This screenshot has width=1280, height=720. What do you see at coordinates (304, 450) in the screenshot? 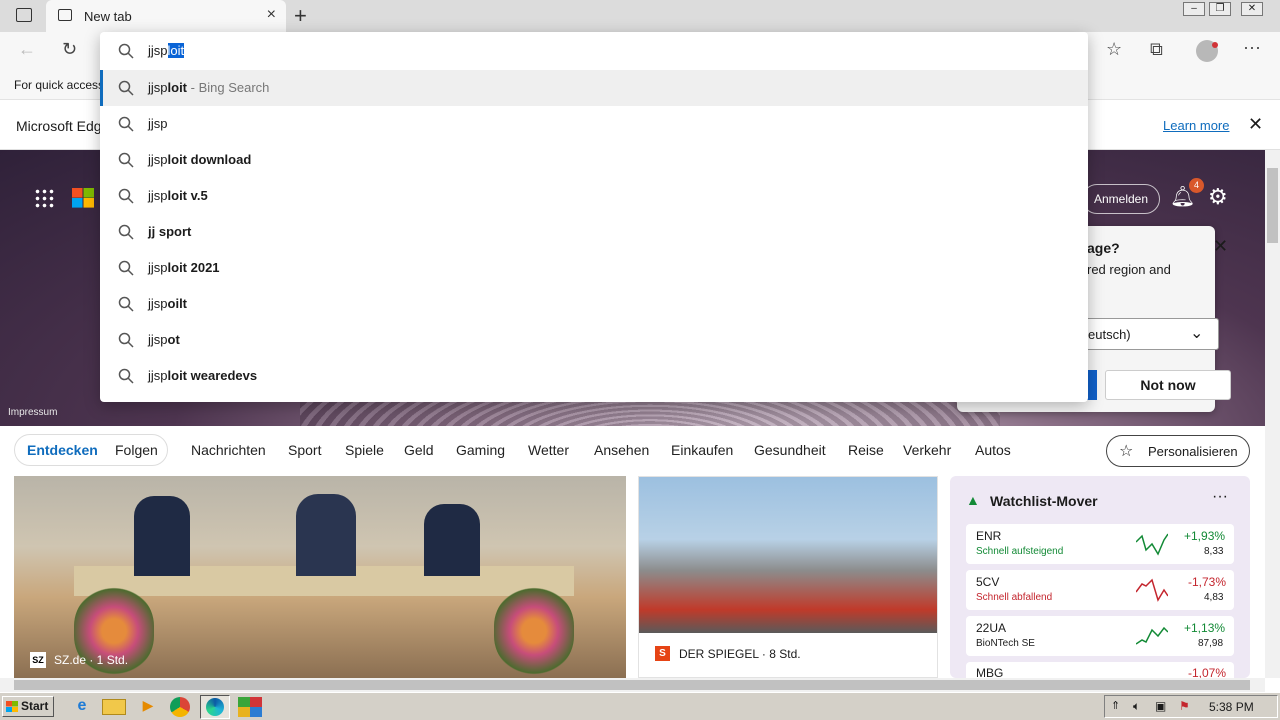
I see `nav-sport: Sport` at bounding box center [304, 450].